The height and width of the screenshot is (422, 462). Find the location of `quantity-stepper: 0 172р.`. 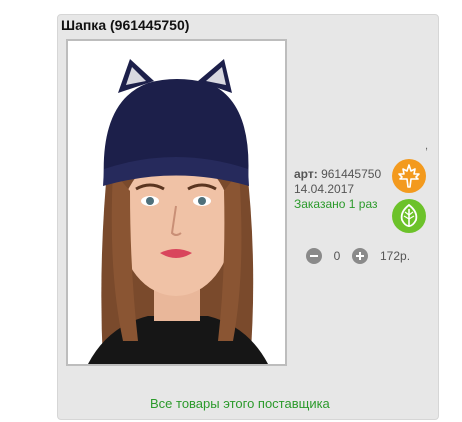

quantity-stepper: 0 172р. is located at coordinates (358, 256).